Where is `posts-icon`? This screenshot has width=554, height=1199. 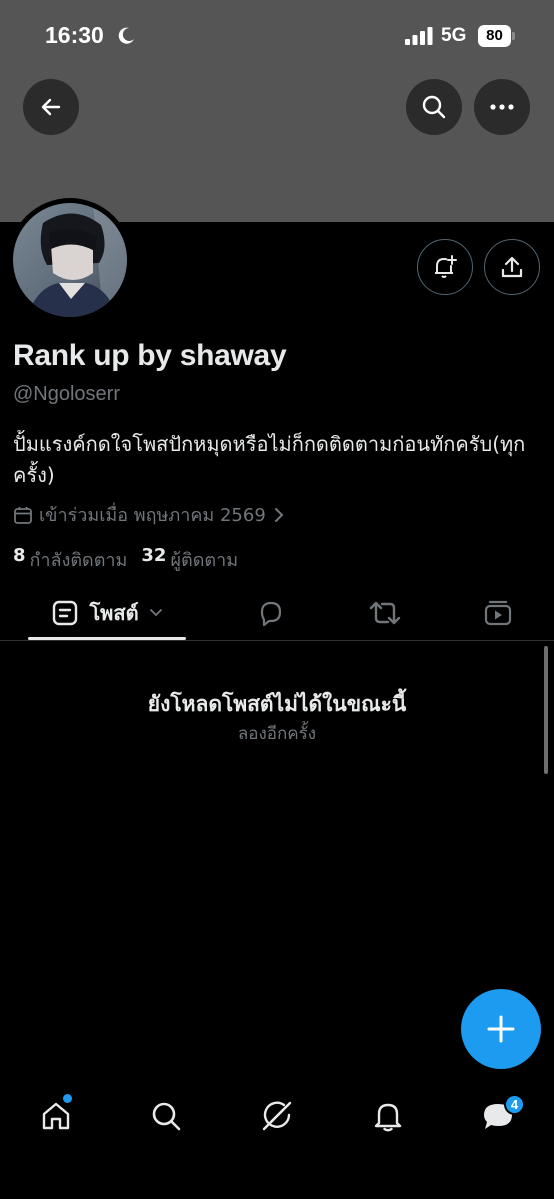 posts-icon is located at coordinates (65, 613).